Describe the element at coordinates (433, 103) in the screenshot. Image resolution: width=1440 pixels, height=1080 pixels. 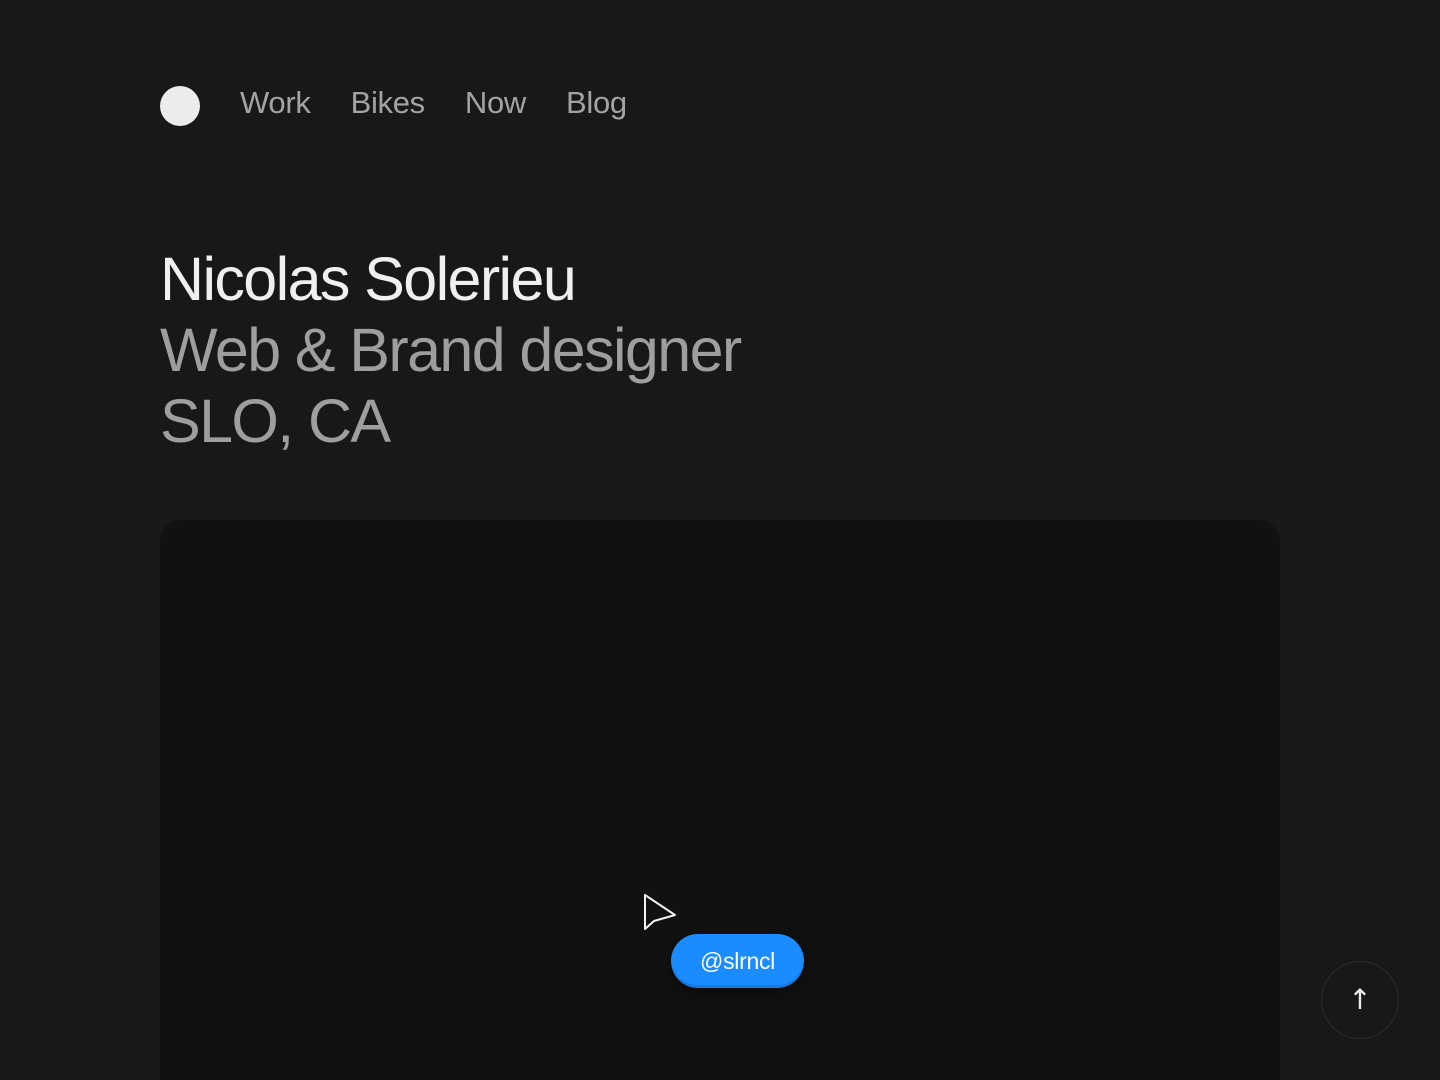
I see `main-nav: Work Bikes Now Blog` at that location.